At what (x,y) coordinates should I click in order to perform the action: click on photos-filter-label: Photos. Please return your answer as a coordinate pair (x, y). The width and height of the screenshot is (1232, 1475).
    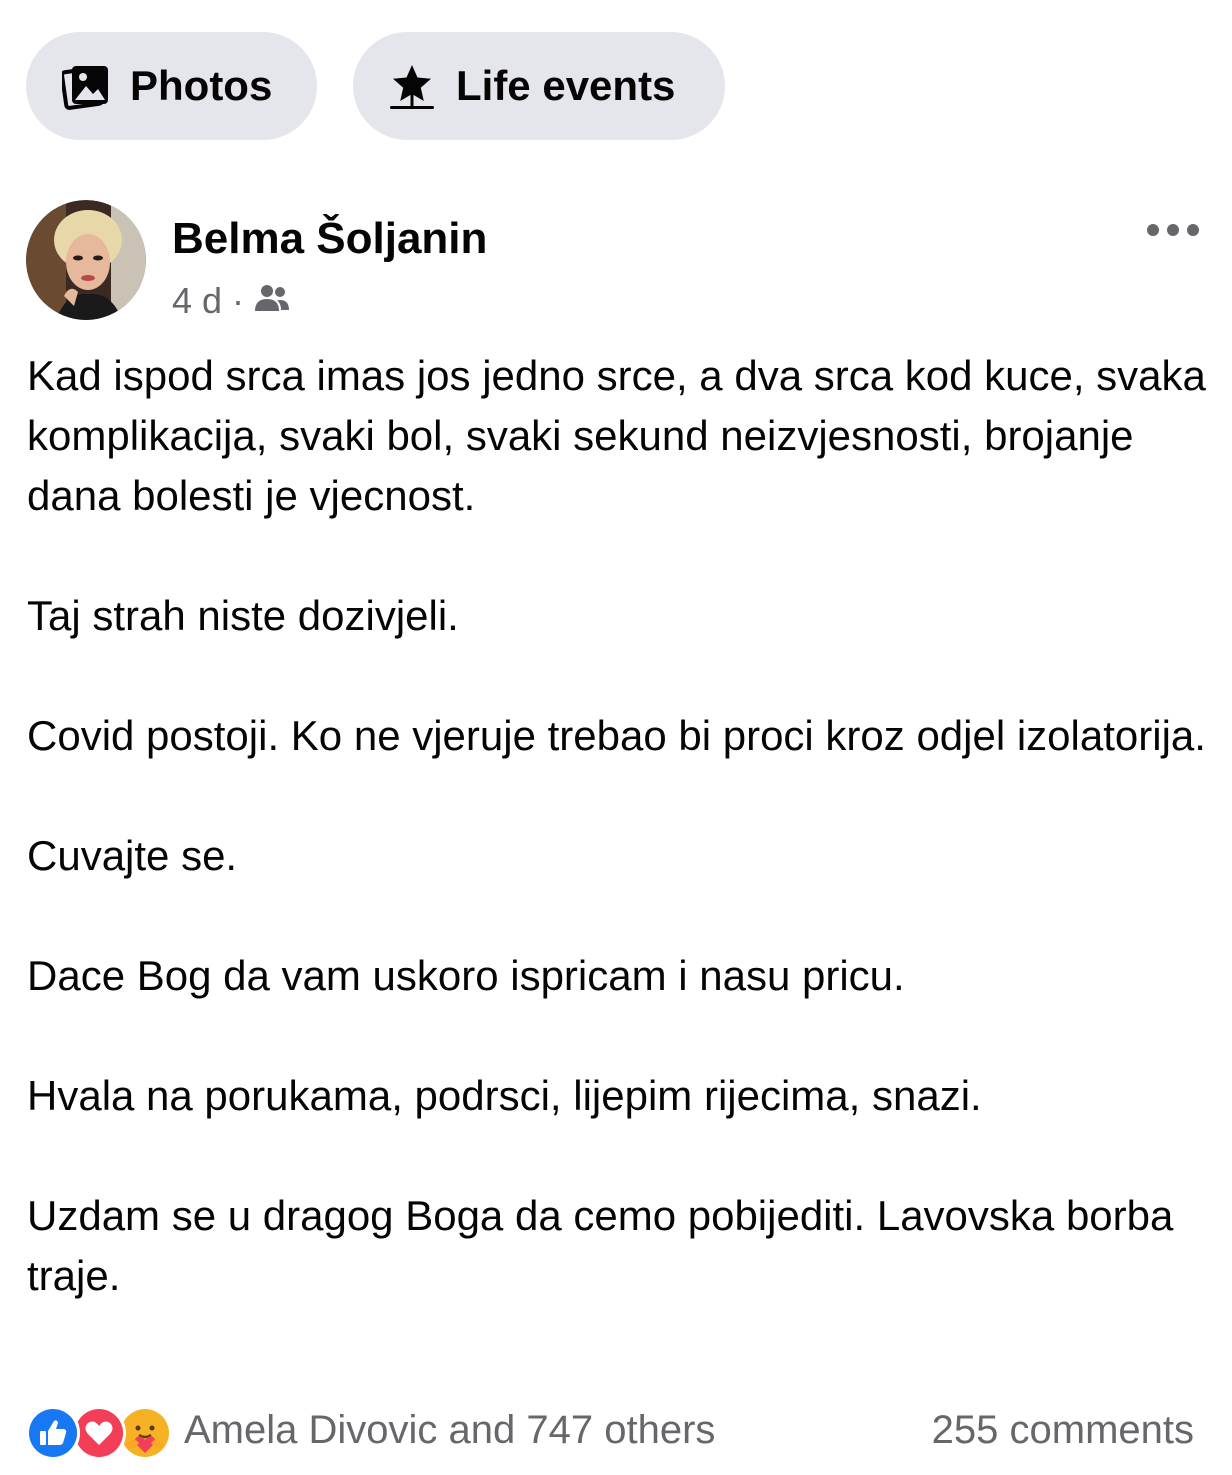
    Looking at the image, I should click on (201, 85).